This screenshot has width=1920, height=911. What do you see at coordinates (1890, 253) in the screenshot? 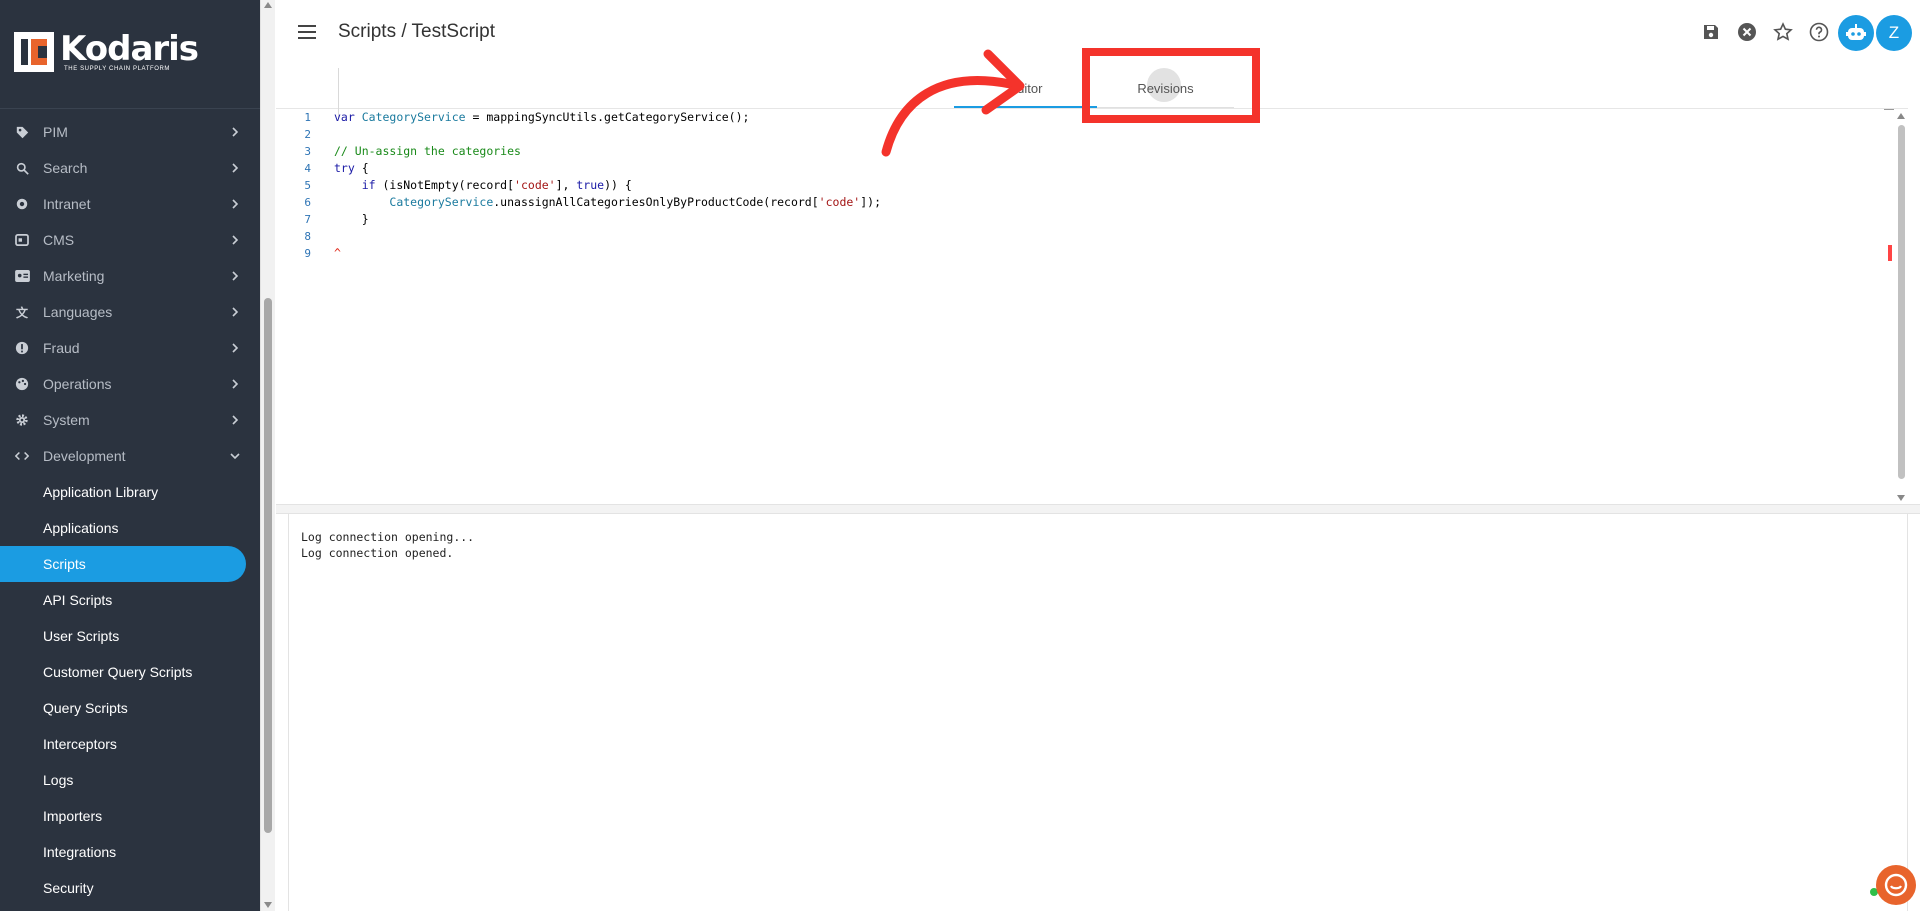
I see `error-marker` at bounding box center [1890, 253].